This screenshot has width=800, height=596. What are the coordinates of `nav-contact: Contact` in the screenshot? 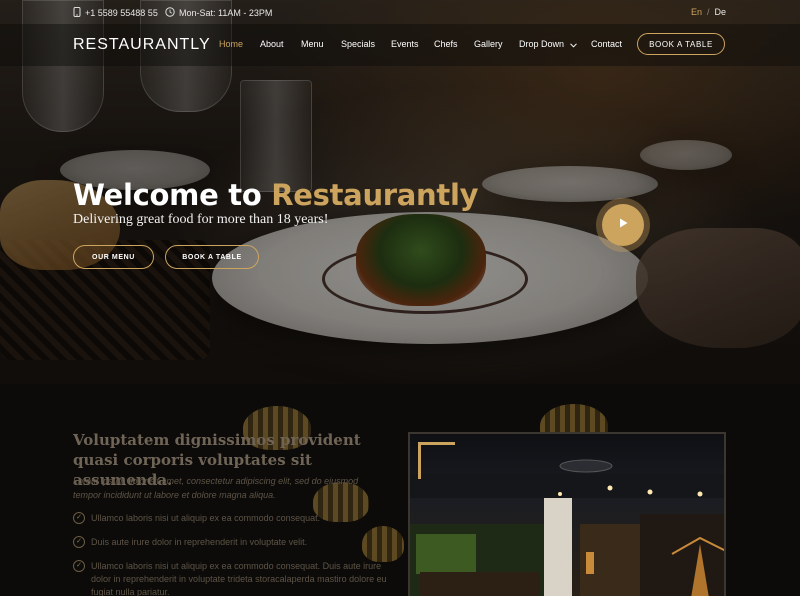 It's located at (606, 44).